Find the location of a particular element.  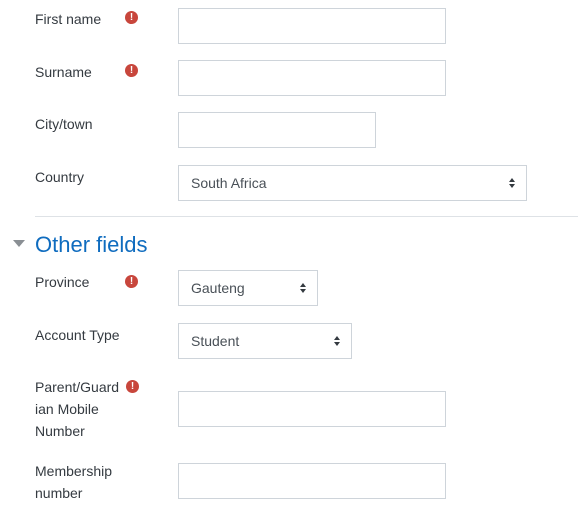

surname-label: Surname is located at coordinates (63, 72).